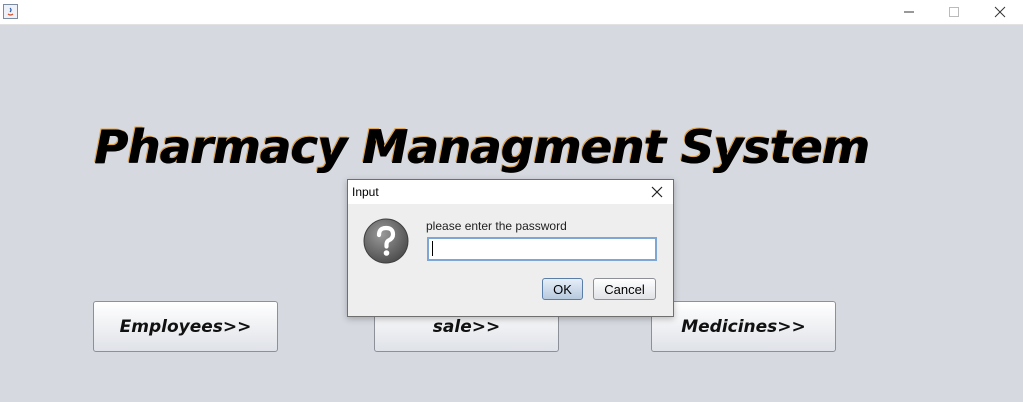  What do you see at coordinates (624, 289) in the screenshot?
I see `cancel-button: Cancel` at bounding box center [624, 289].